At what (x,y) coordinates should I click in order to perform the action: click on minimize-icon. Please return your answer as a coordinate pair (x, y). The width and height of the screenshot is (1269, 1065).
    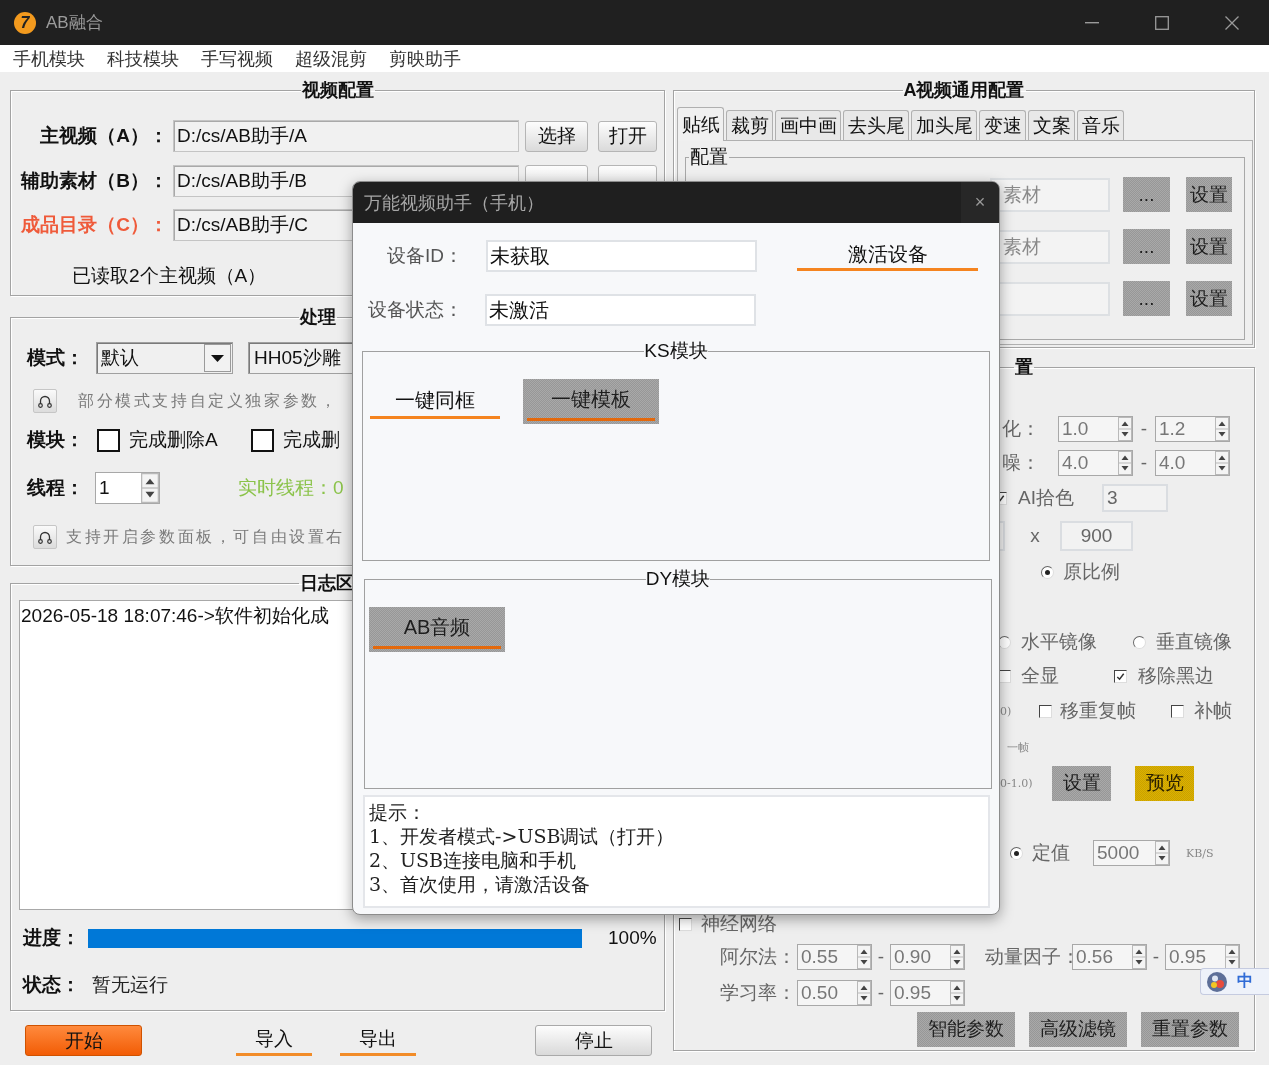
    Looking at the image, I should click on (1092, 22).